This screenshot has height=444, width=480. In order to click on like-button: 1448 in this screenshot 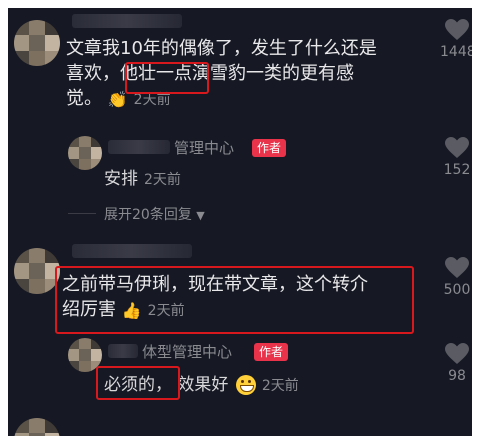, I will do `click(456, 39)`.